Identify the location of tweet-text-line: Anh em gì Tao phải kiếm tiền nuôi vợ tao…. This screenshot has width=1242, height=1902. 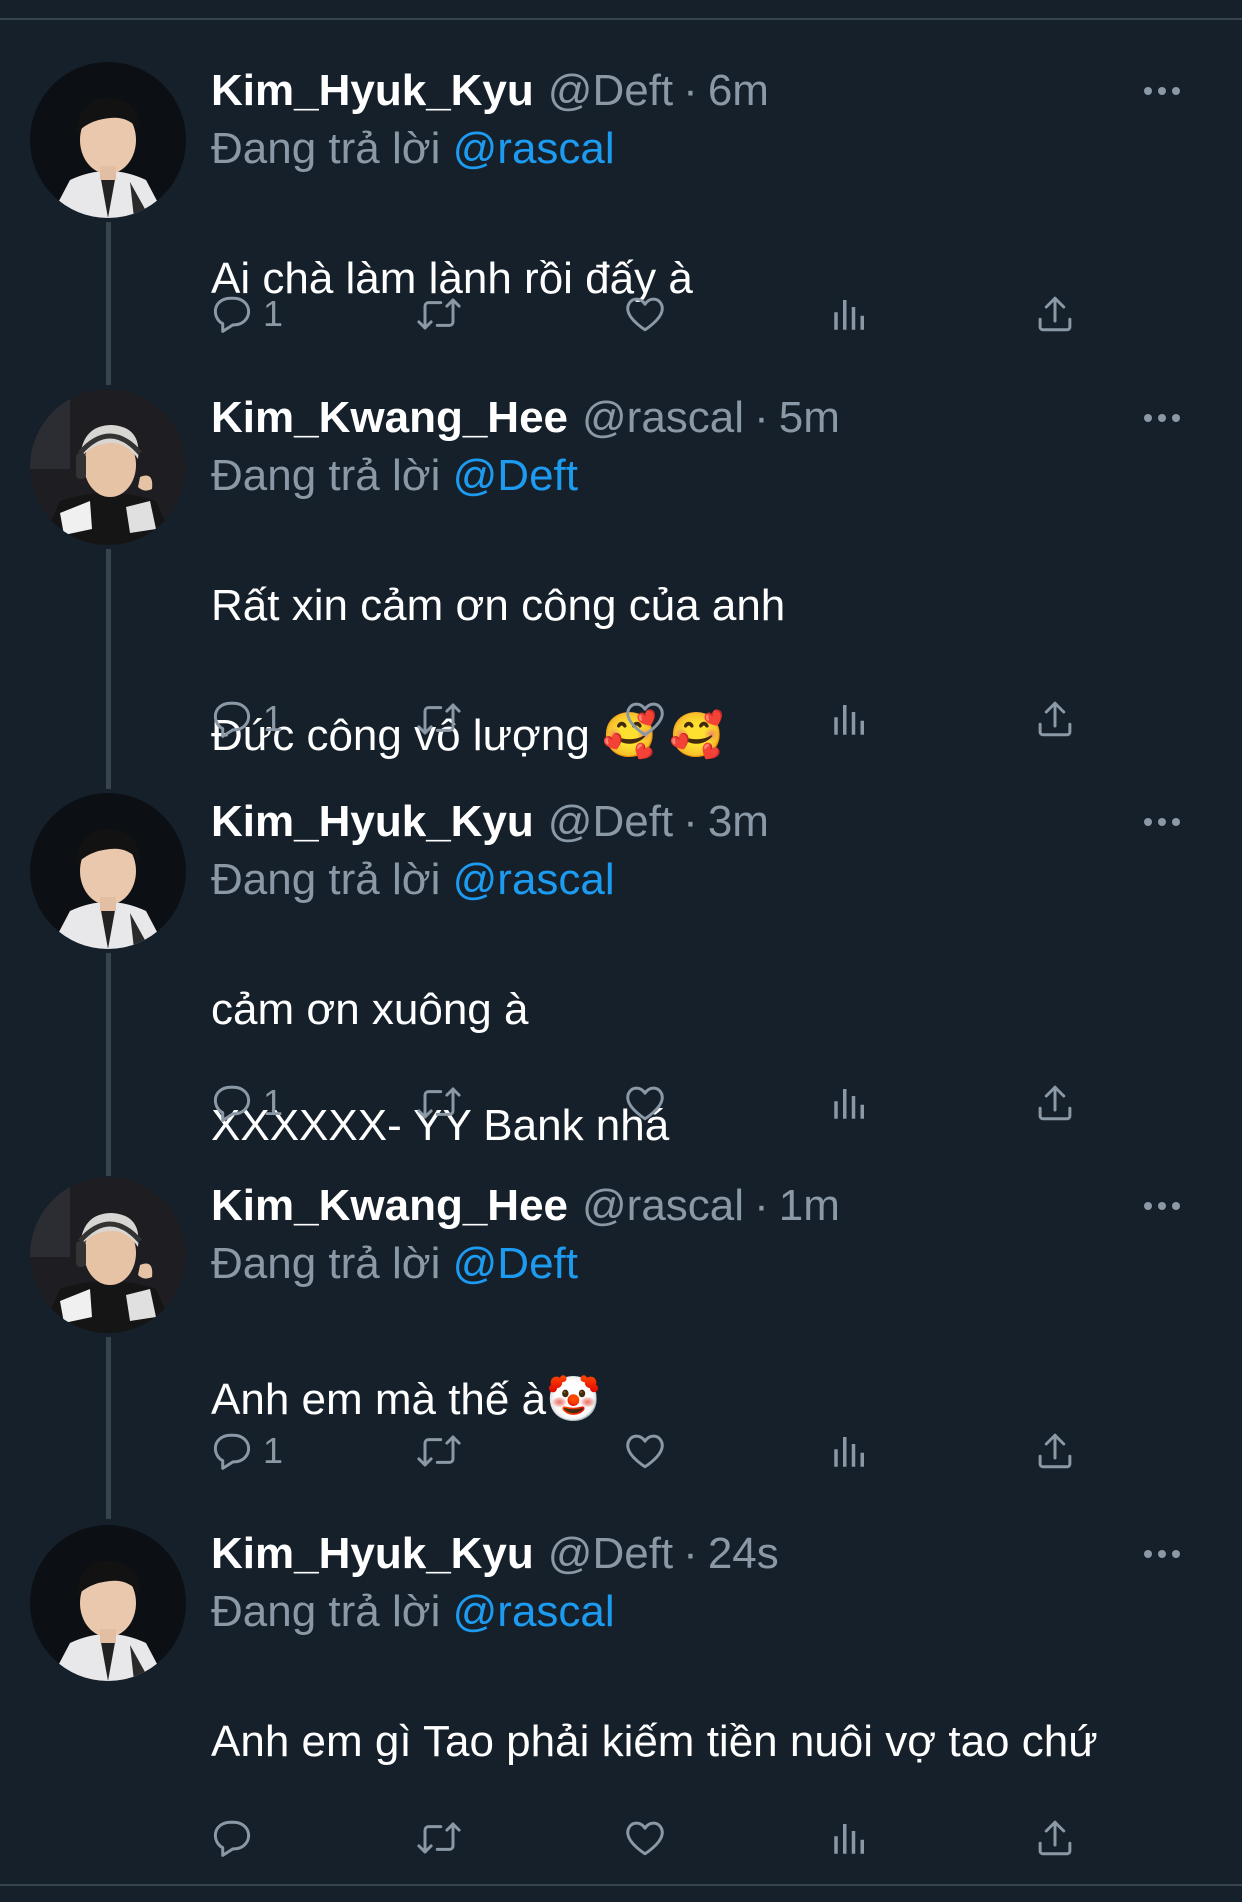
(654, 1741).